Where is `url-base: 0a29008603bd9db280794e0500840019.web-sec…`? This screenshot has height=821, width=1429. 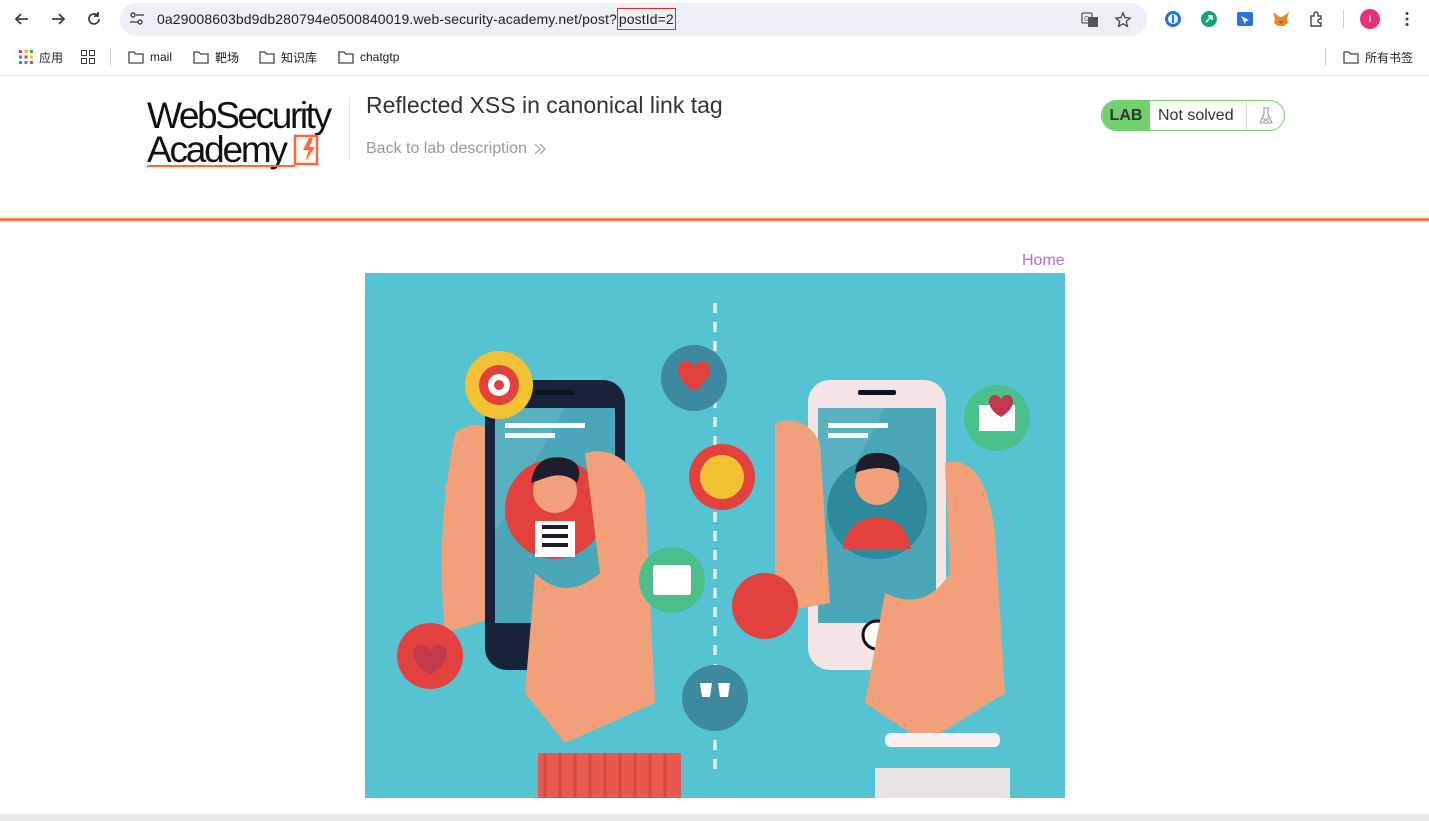 url-base: 0a29008603bd9db280794e0500840019.web-sec… is located at coordinates (387, 19).